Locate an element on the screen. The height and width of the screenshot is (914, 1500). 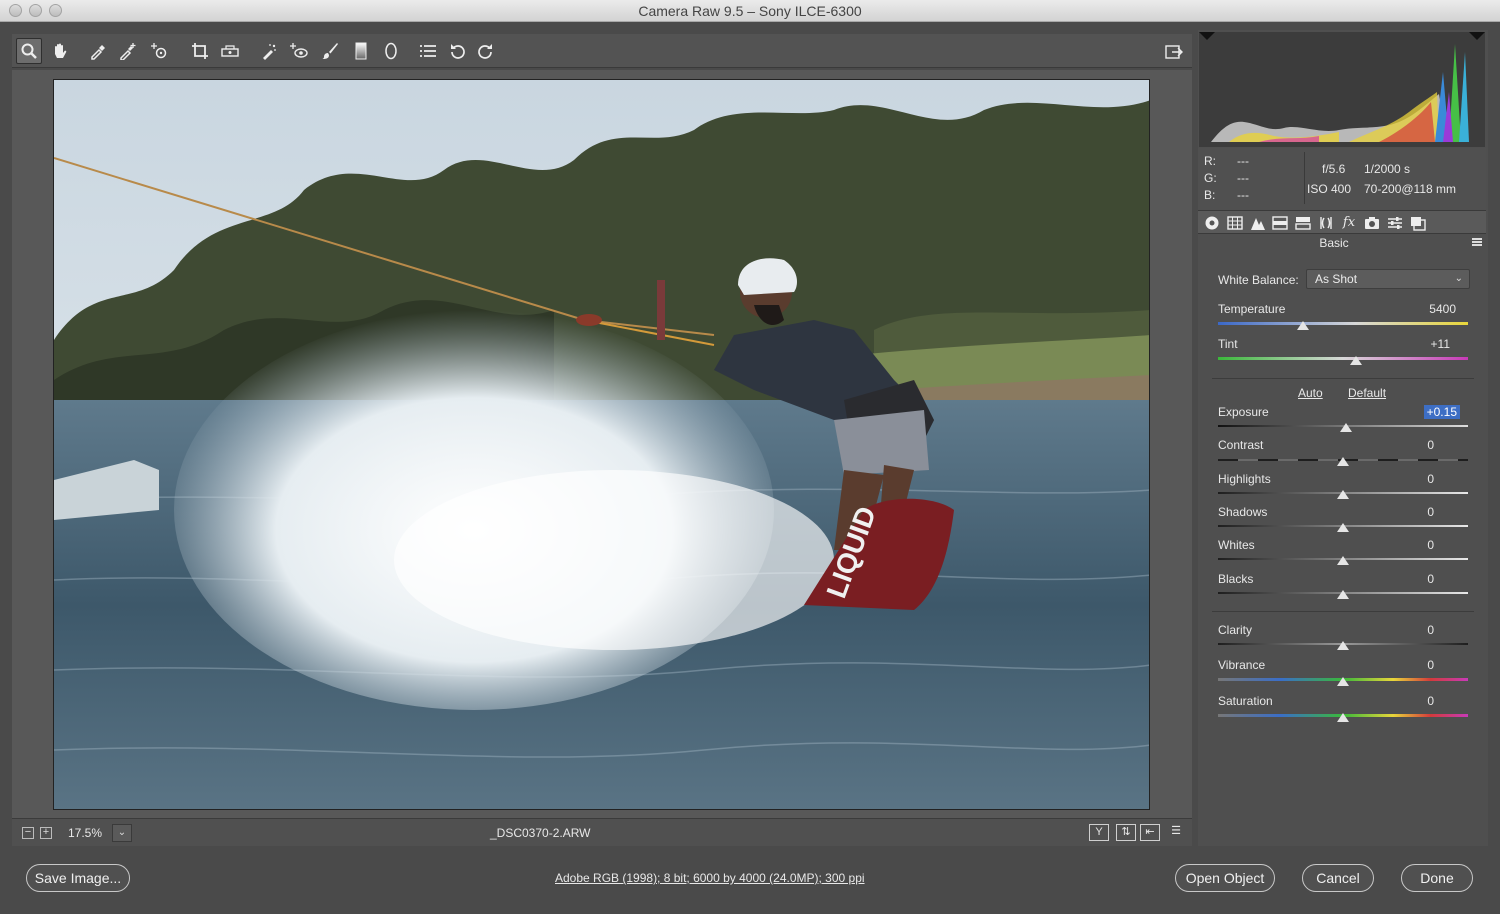
saturation-thumb is located at coordinates (1343, 717).